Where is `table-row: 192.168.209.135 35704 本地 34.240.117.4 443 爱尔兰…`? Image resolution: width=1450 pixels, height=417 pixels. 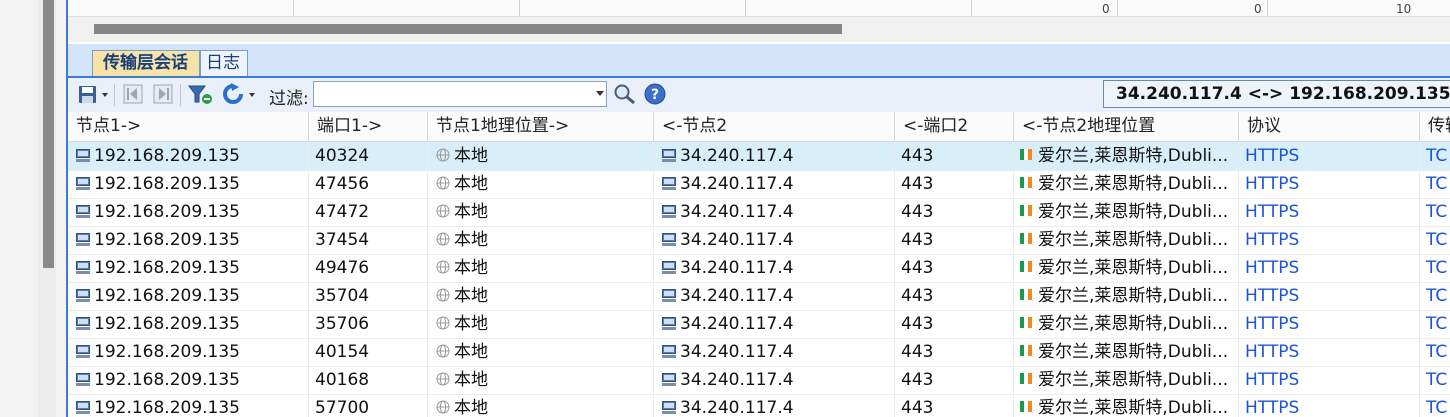 table-row: 192.168.209.135 35704 本地 34.240.117.4 443 爱尔兰… is located at coordinates (759, 296).